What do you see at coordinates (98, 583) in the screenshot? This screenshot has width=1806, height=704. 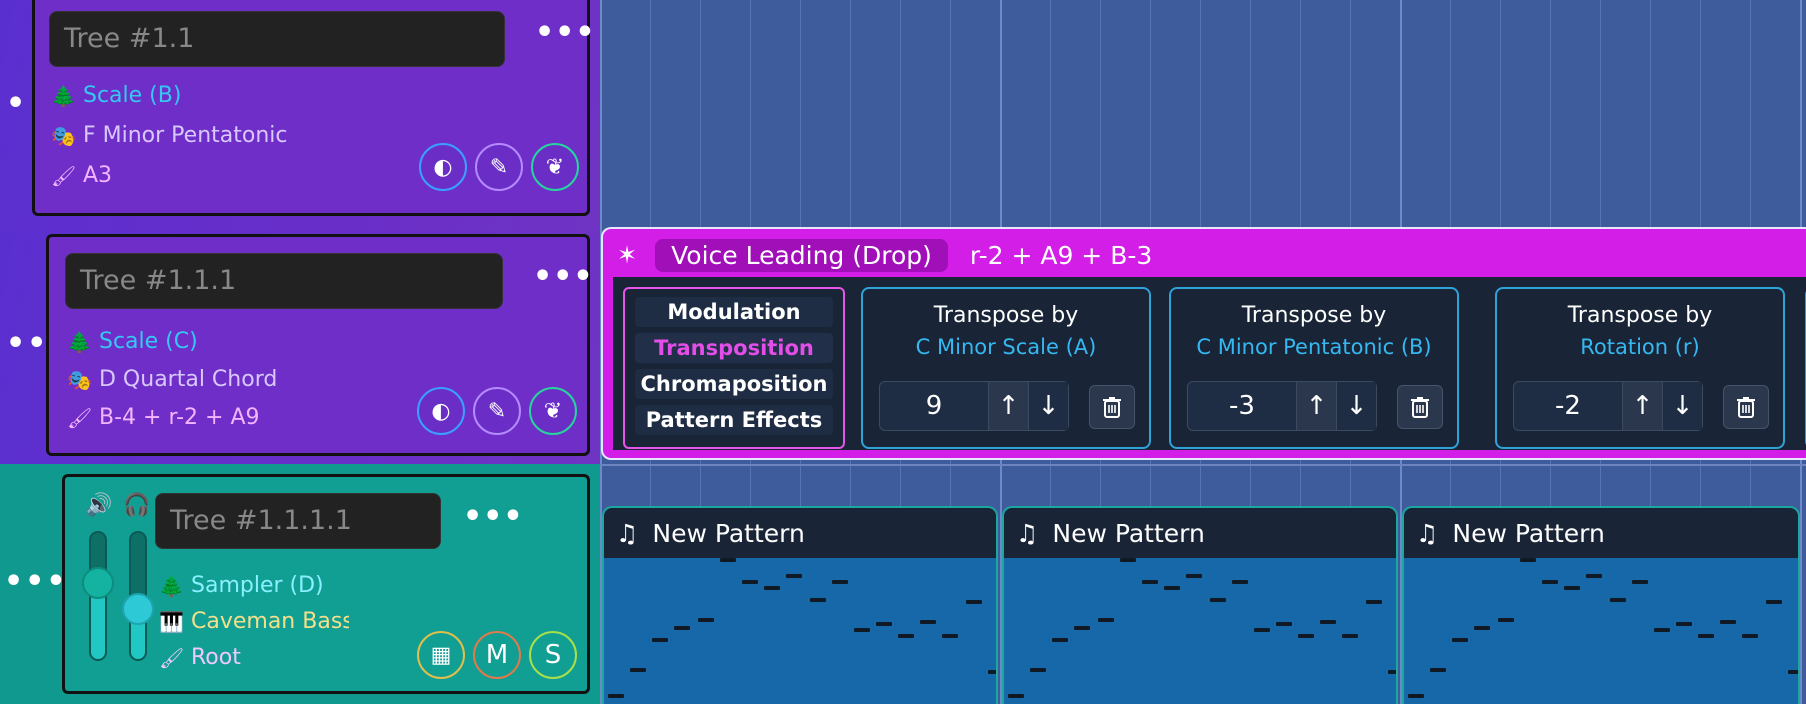 I see `volume-knob` at bounding box center [98, 583].